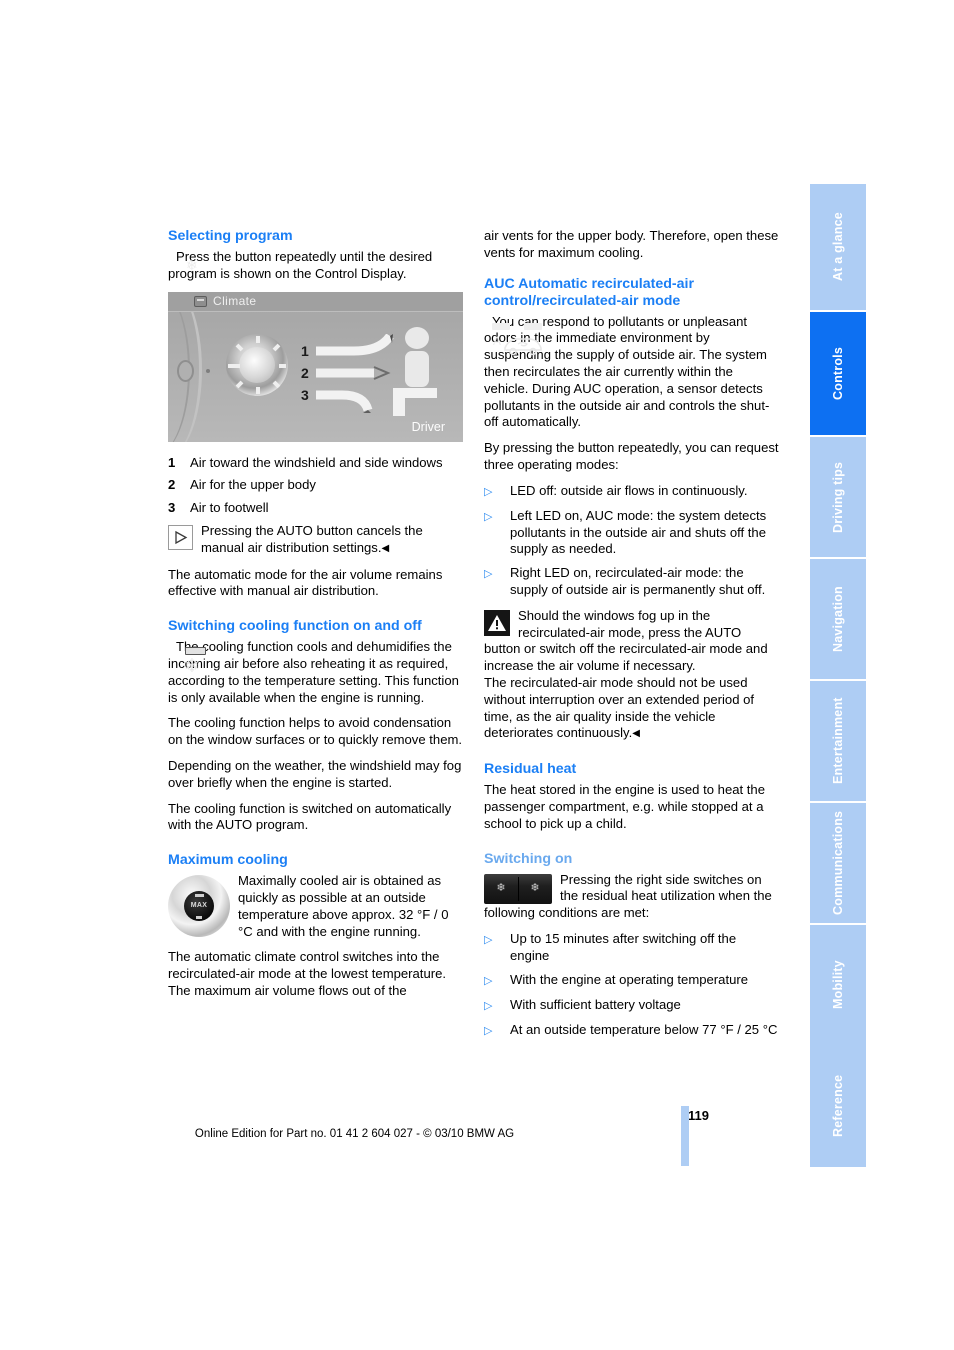 The image size is (954, 1350). Describe the element at coordinates (838, 1106) in the screenshot. I see `sidebar-item-reference: Reference` at that location.